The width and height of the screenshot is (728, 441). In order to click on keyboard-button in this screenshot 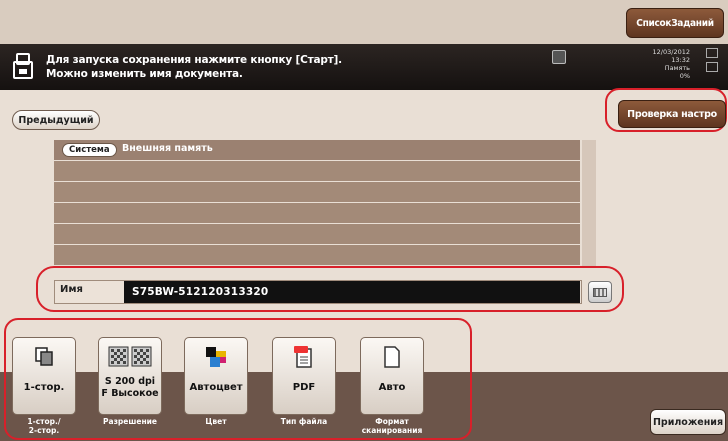, I will do `click(600, 292)`.